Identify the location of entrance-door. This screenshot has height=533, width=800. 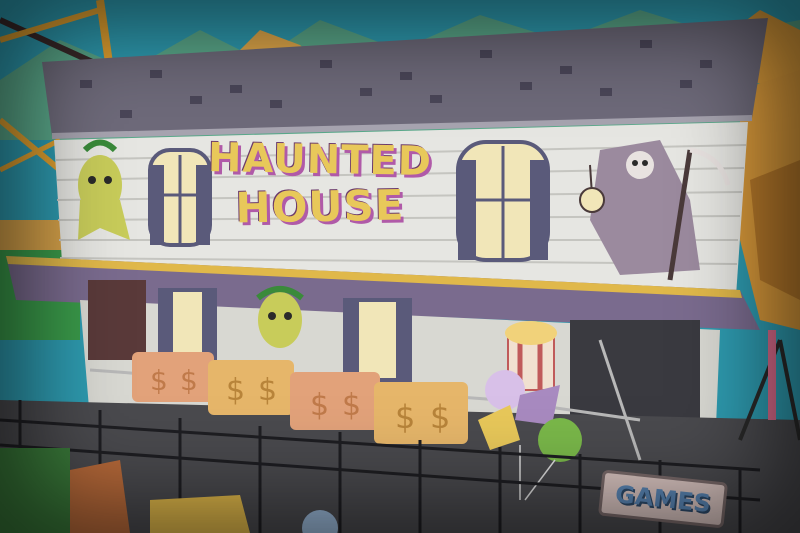
(117, 320).